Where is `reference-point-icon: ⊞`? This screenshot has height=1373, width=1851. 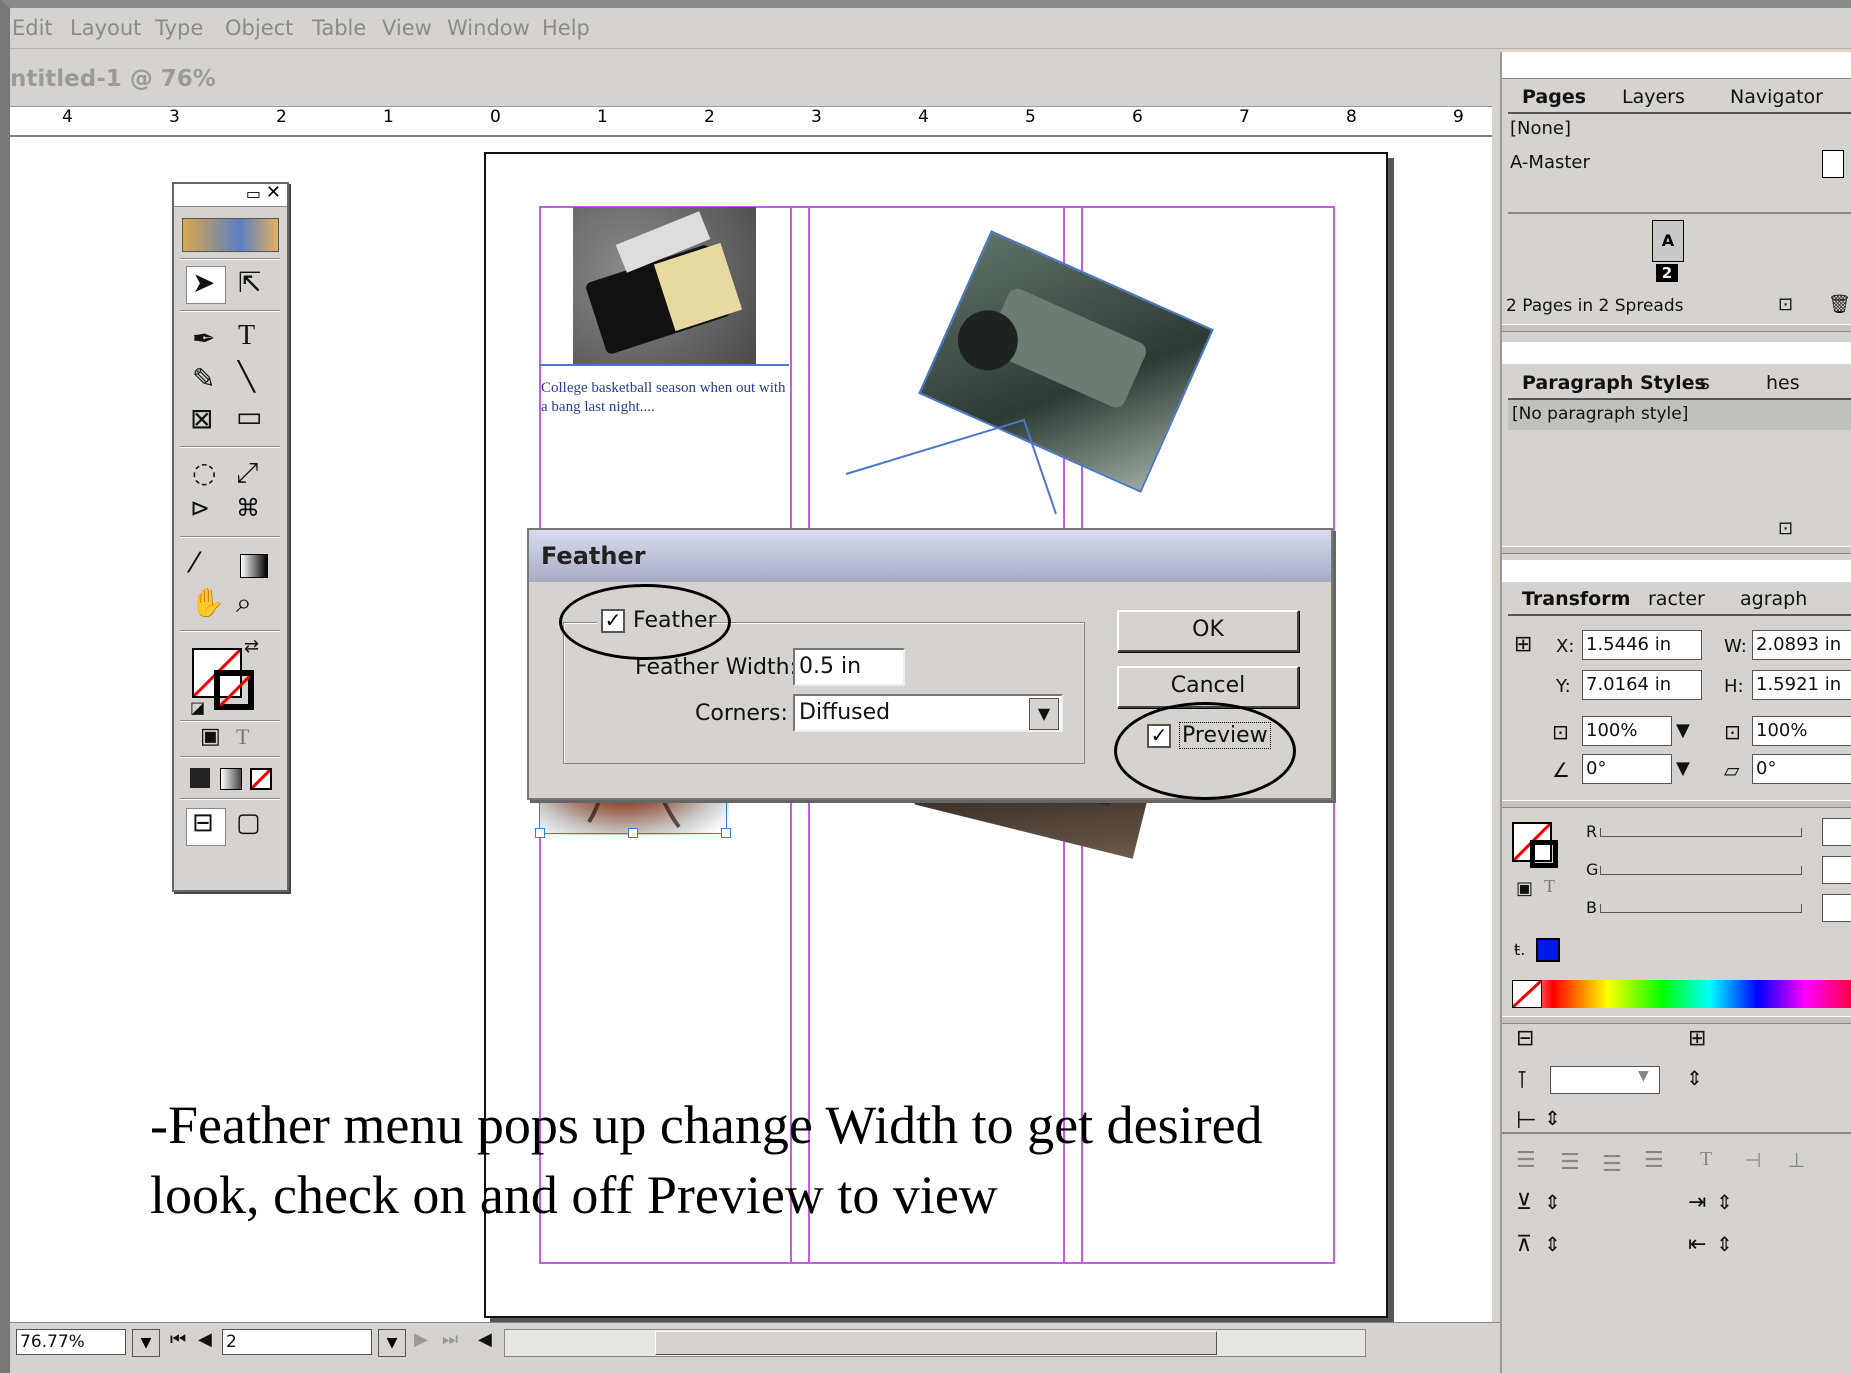
reference-point-icon: ⊞ is located at coordinates (1523, 644).